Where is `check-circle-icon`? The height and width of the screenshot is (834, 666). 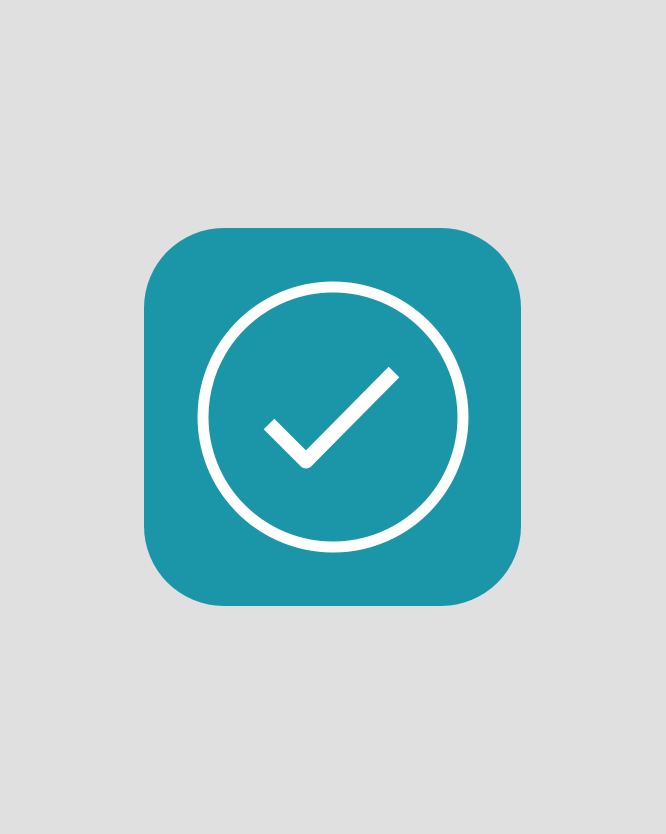 check-circle-icon is located at coordinates (333, 417).